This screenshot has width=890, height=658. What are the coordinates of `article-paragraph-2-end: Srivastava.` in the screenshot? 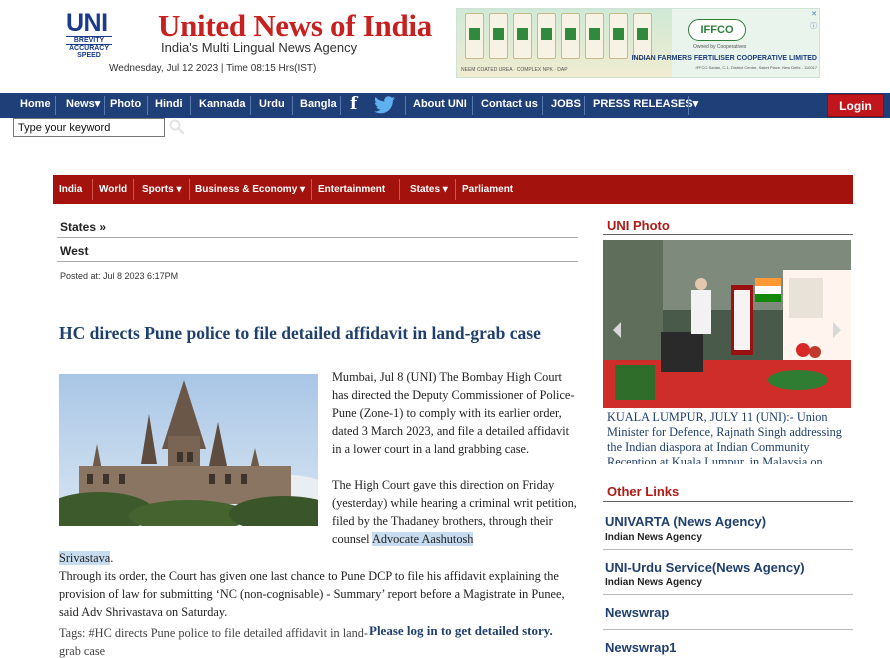 It's located at (318, 558).